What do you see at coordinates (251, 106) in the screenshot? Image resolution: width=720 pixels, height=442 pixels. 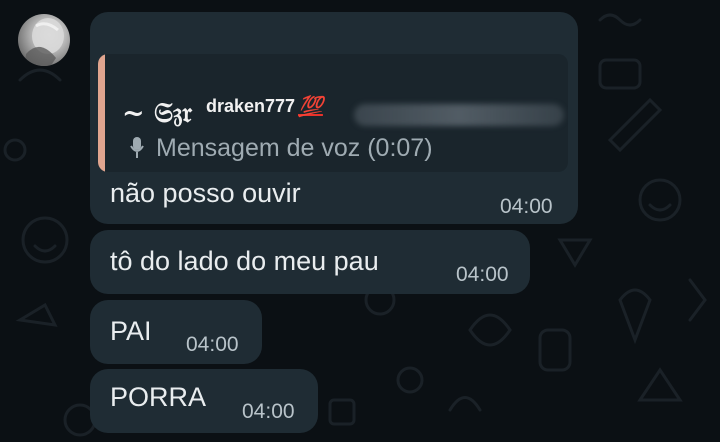 I see `quoted-sender-handle: draken777` at bounding box center [251, 106].